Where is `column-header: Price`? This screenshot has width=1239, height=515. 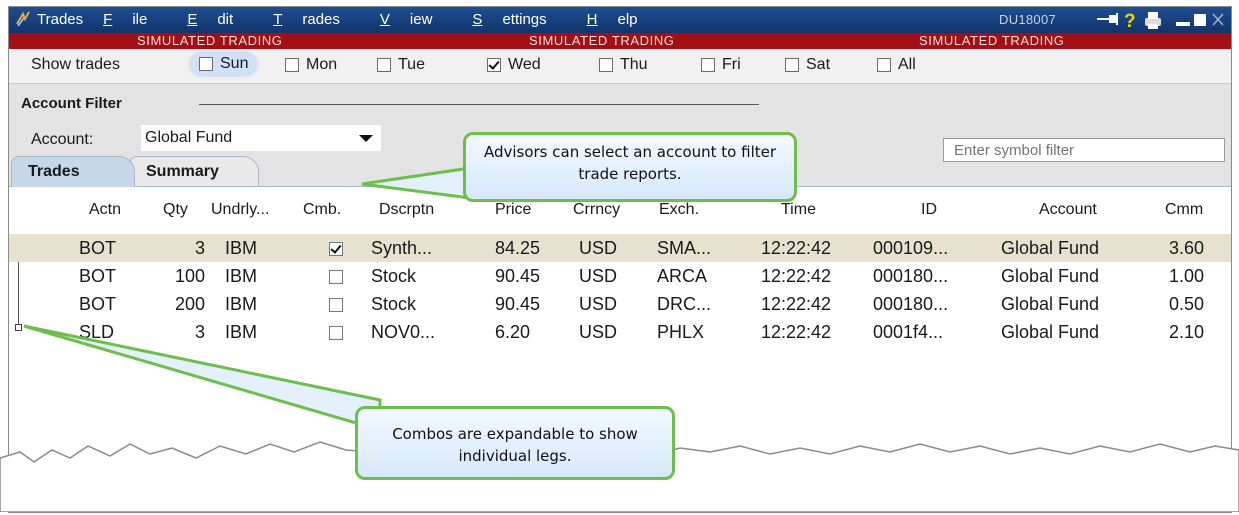 column-header: Price is located at coordinates (513, 210).